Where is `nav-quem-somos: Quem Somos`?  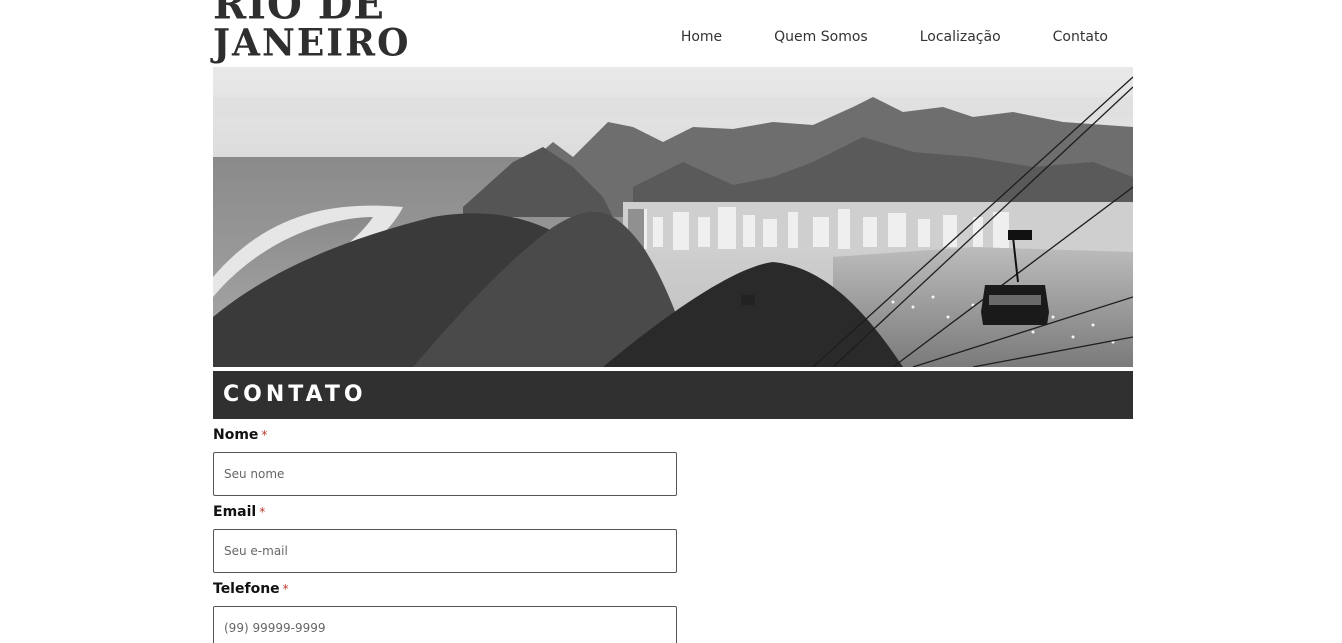 nav-quem-somos: Quem Somos is located at coordinates (820, 37).